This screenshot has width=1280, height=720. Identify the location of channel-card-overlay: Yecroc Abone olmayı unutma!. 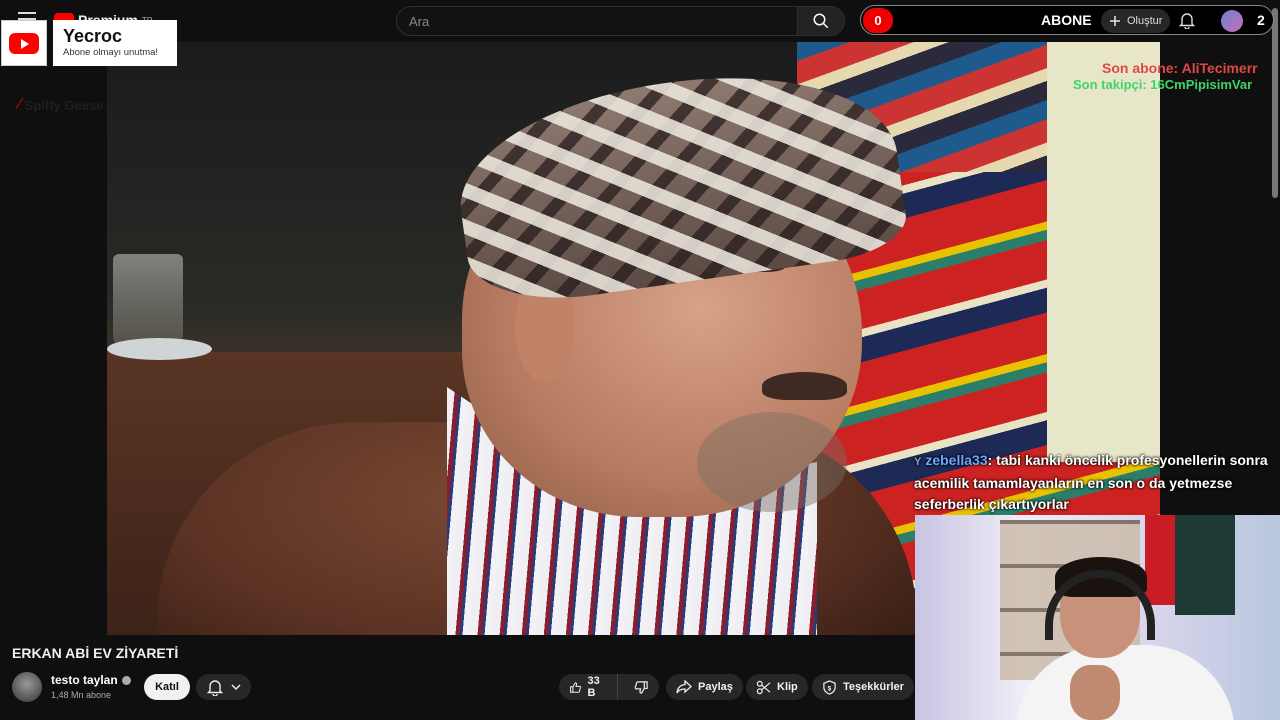
(89, 43).